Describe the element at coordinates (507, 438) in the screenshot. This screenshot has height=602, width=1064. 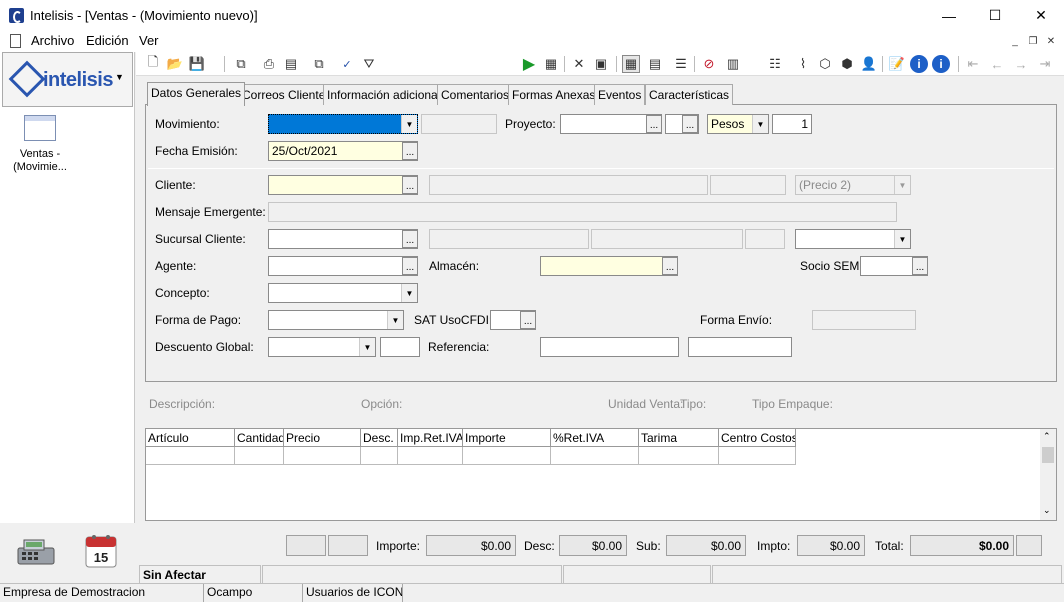
I see `column-header-importe: Importe` at that location.